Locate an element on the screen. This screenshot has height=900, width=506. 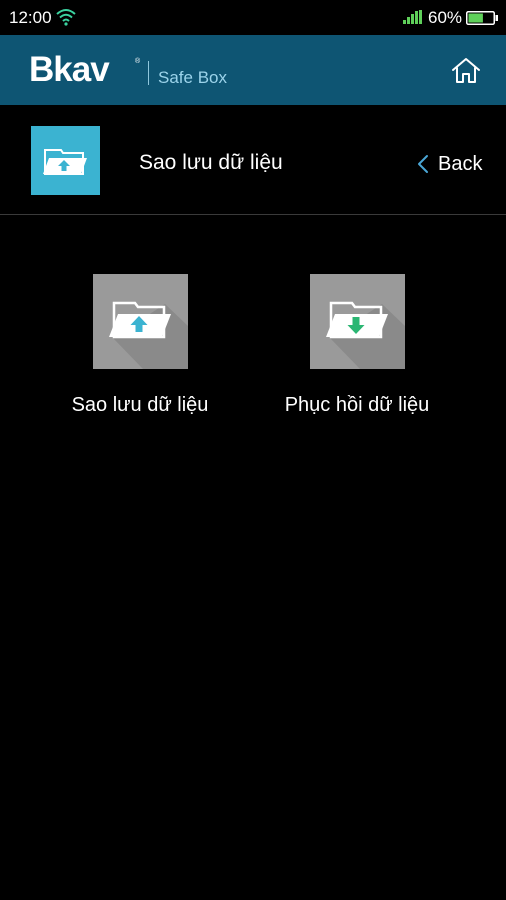
brand-registered-mark: ® is located at coordinates (138, 61).